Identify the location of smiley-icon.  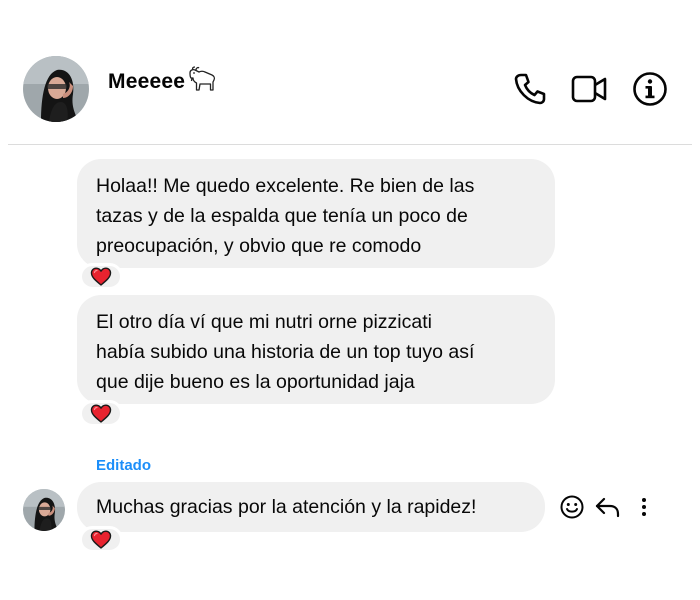
(572, 507).